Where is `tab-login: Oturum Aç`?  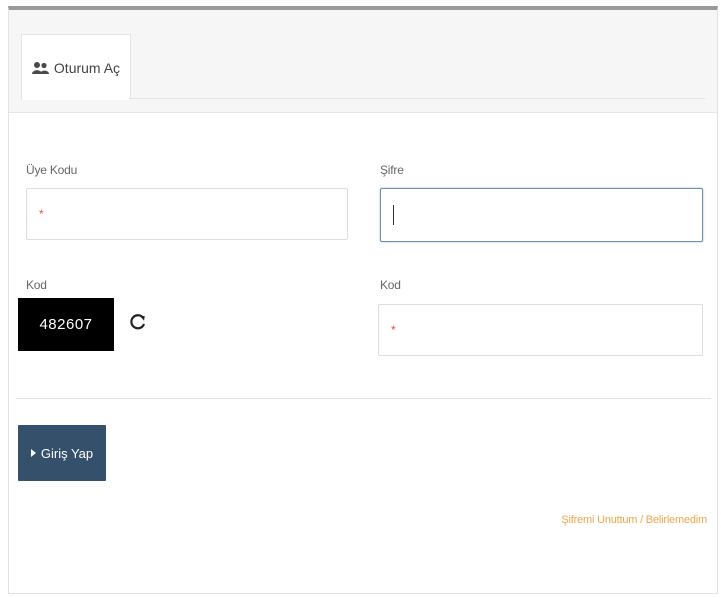
tab-login: Oturum Aç is located at coordinates (76, 67).